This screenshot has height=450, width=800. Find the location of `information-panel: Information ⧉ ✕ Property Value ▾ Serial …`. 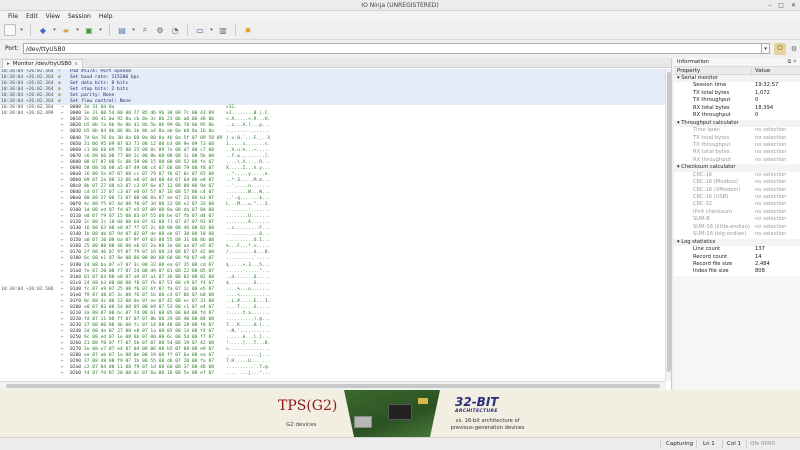

information-panel: Information ⧉ ✕ Property Value ▾ Serial … is located at coordinates (737, 224).